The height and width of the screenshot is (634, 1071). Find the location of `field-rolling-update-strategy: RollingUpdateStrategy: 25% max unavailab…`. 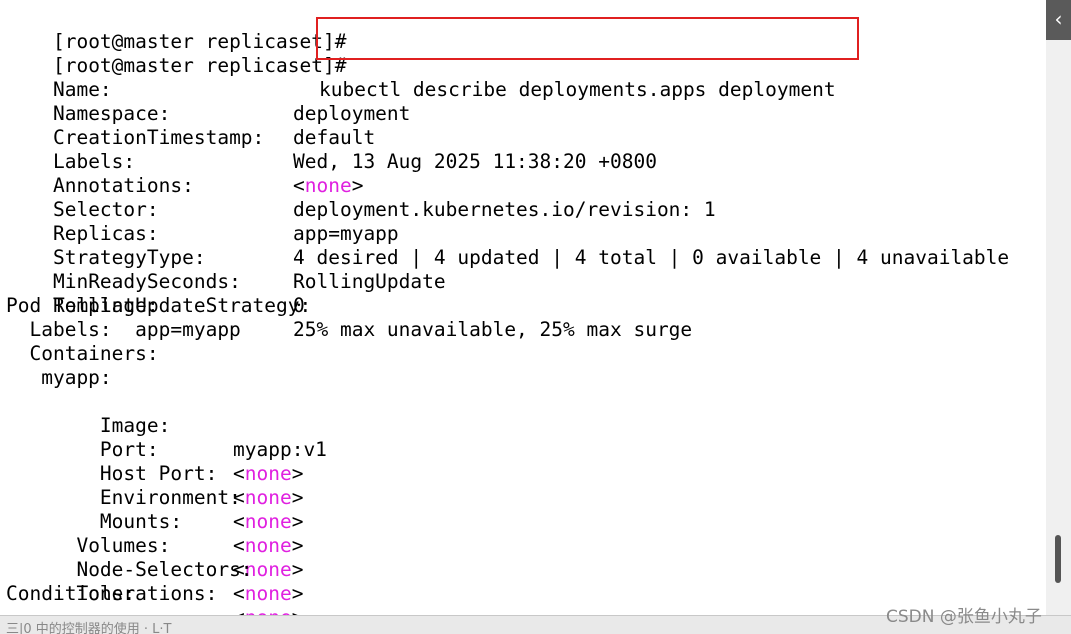

field-rolling-update-strategy: RollingUpdateStrategy: 25% max unavailab… is located at coordinates (349, 305).